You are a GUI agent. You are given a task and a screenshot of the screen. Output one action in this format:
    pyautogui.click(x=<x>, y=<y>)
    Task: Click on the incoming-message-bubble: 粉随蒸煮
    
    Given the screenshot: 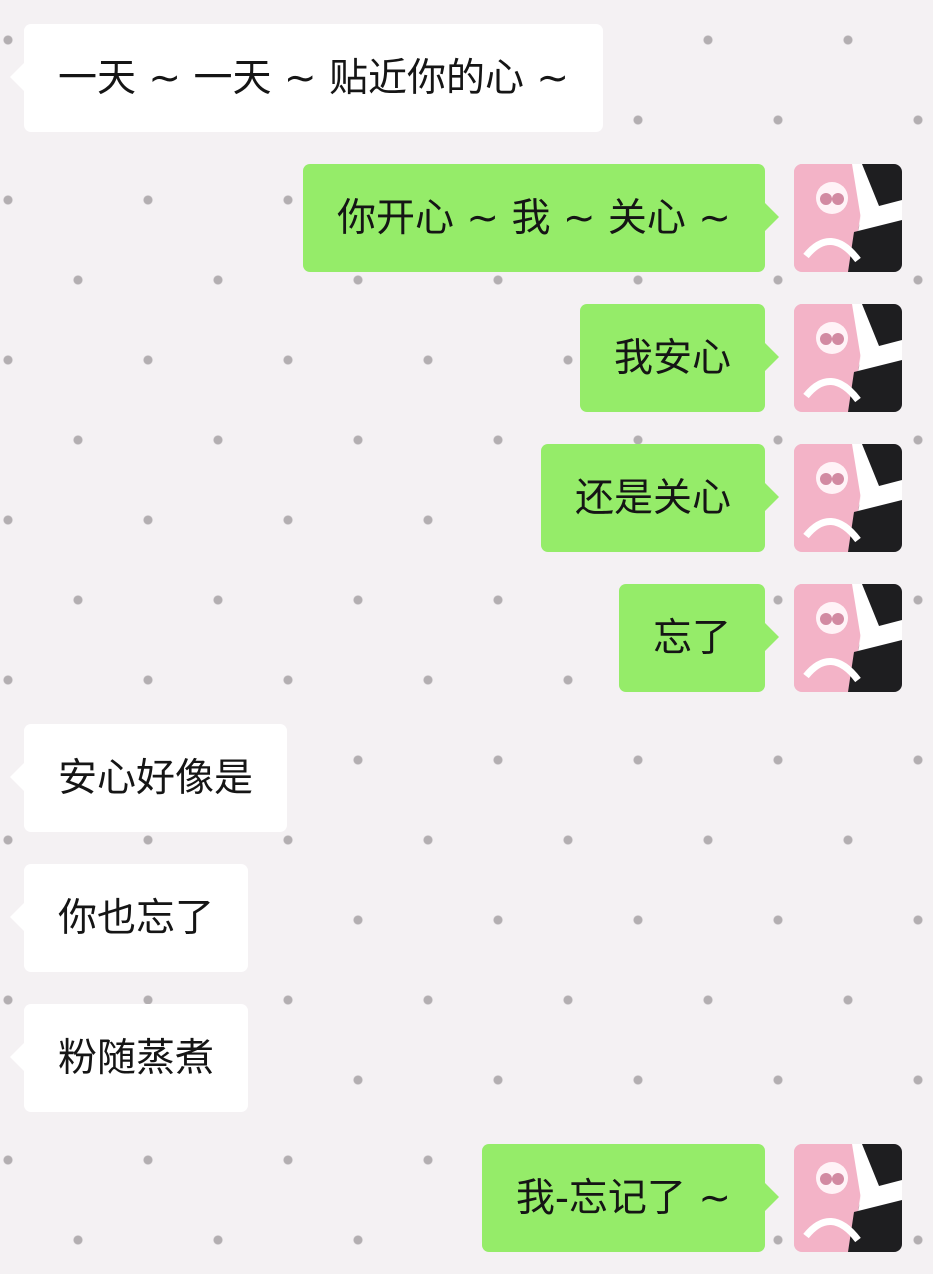 What is the action you would take?
    pyautogui.click(x=129, y=1058)
    